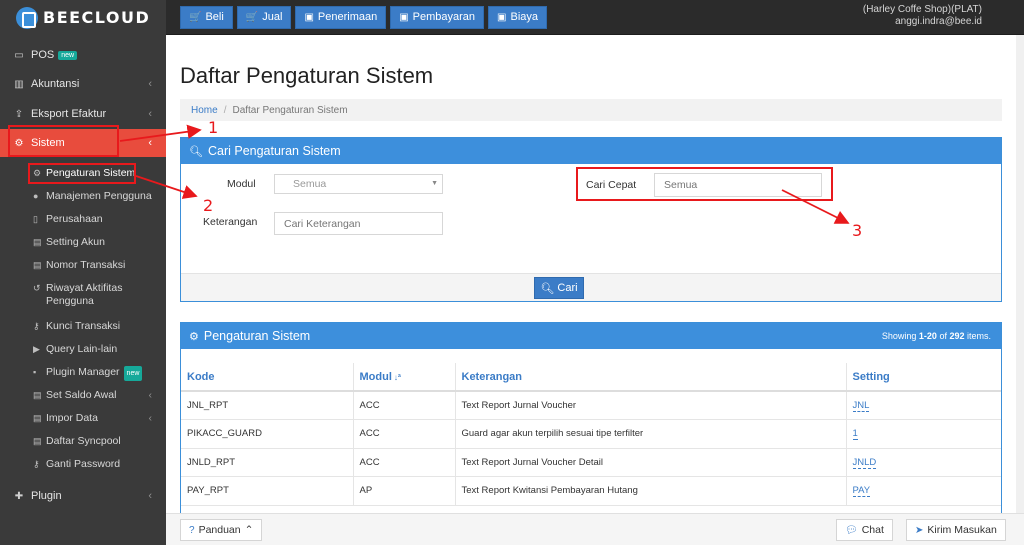  Describe the element at coordinates (267, 434) in the screenshot. I see `cell-kode: PIKACC_GUARD` at that location.